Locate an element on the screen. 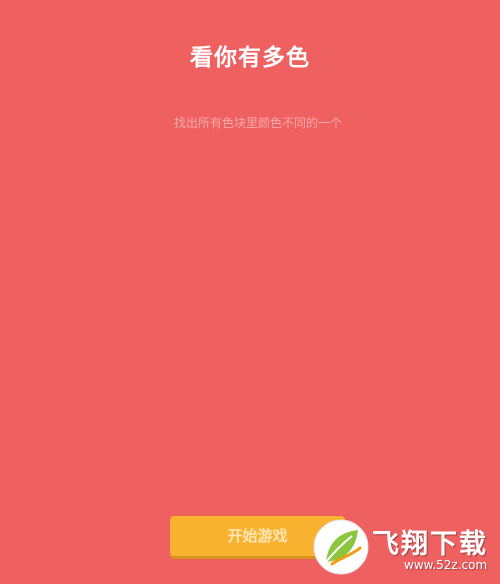 The image size is (500, 584). watermark-name: 飞翔下载 is located at coordinates (430, 544).